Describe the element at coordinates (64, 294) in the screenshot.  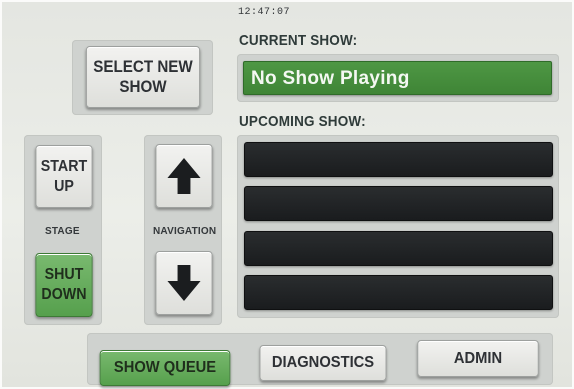
I see `shut-down-line2: DOWN` at that location.